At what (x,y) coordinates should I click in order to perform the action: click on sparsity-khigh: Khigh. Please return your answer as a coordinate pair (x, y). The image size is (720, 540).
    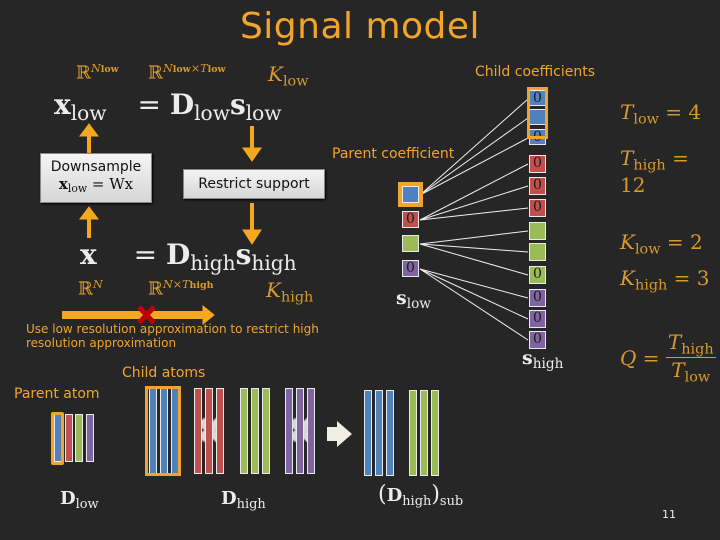
    Looking at the image, I should click on (290, 292).